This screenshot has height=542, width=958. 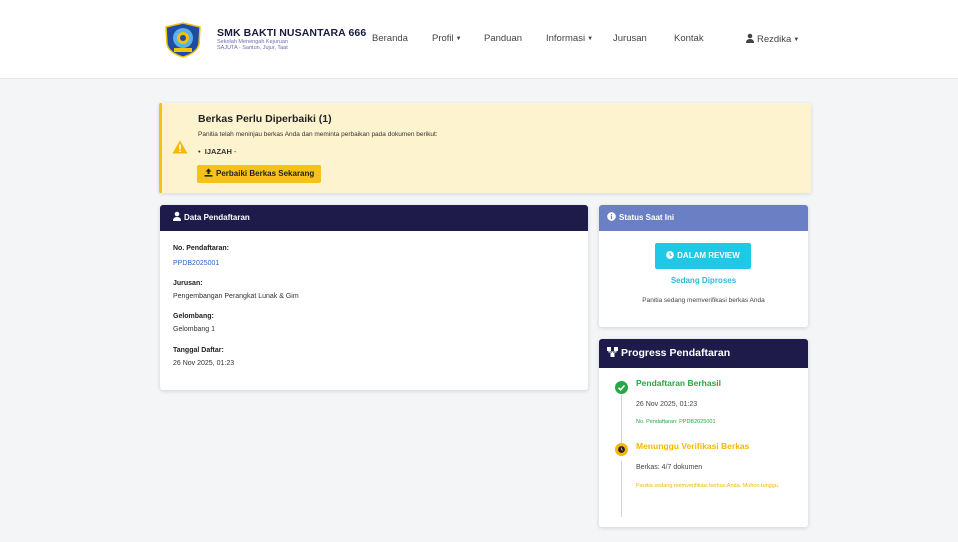 What do you see at coordinates (621, 449) in the screenshot?
I see `step-pending-icon` at bounding box center [621, 449].